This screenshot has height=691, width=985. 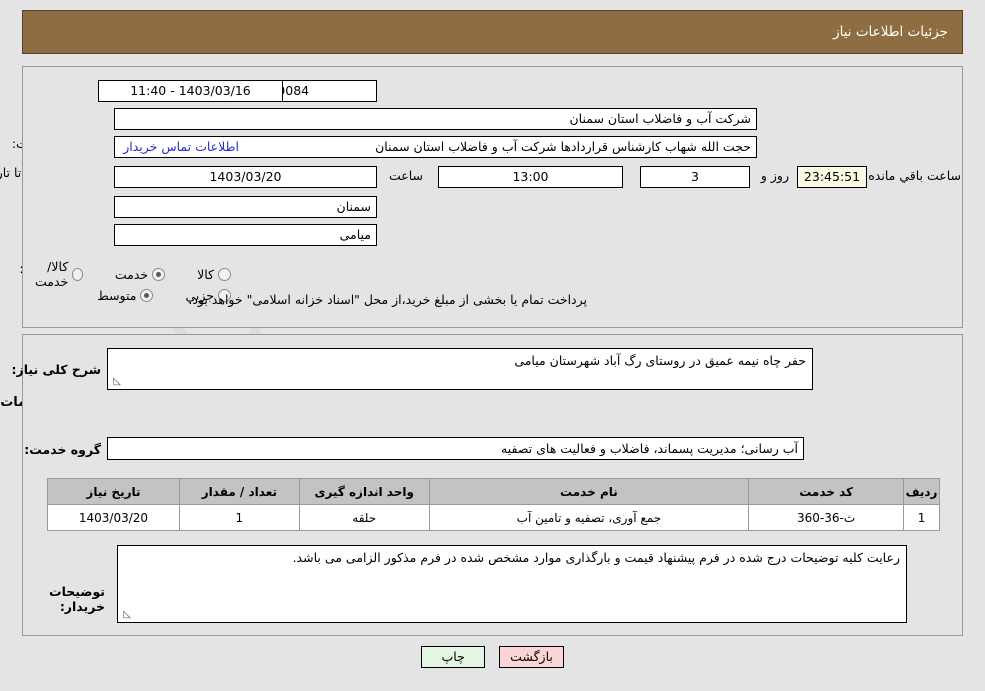 What do you see at coordinates (239, 491) in the screenshot?
I see `th-quantity: تعداد / مقدار` at bounding box center [239, 491].